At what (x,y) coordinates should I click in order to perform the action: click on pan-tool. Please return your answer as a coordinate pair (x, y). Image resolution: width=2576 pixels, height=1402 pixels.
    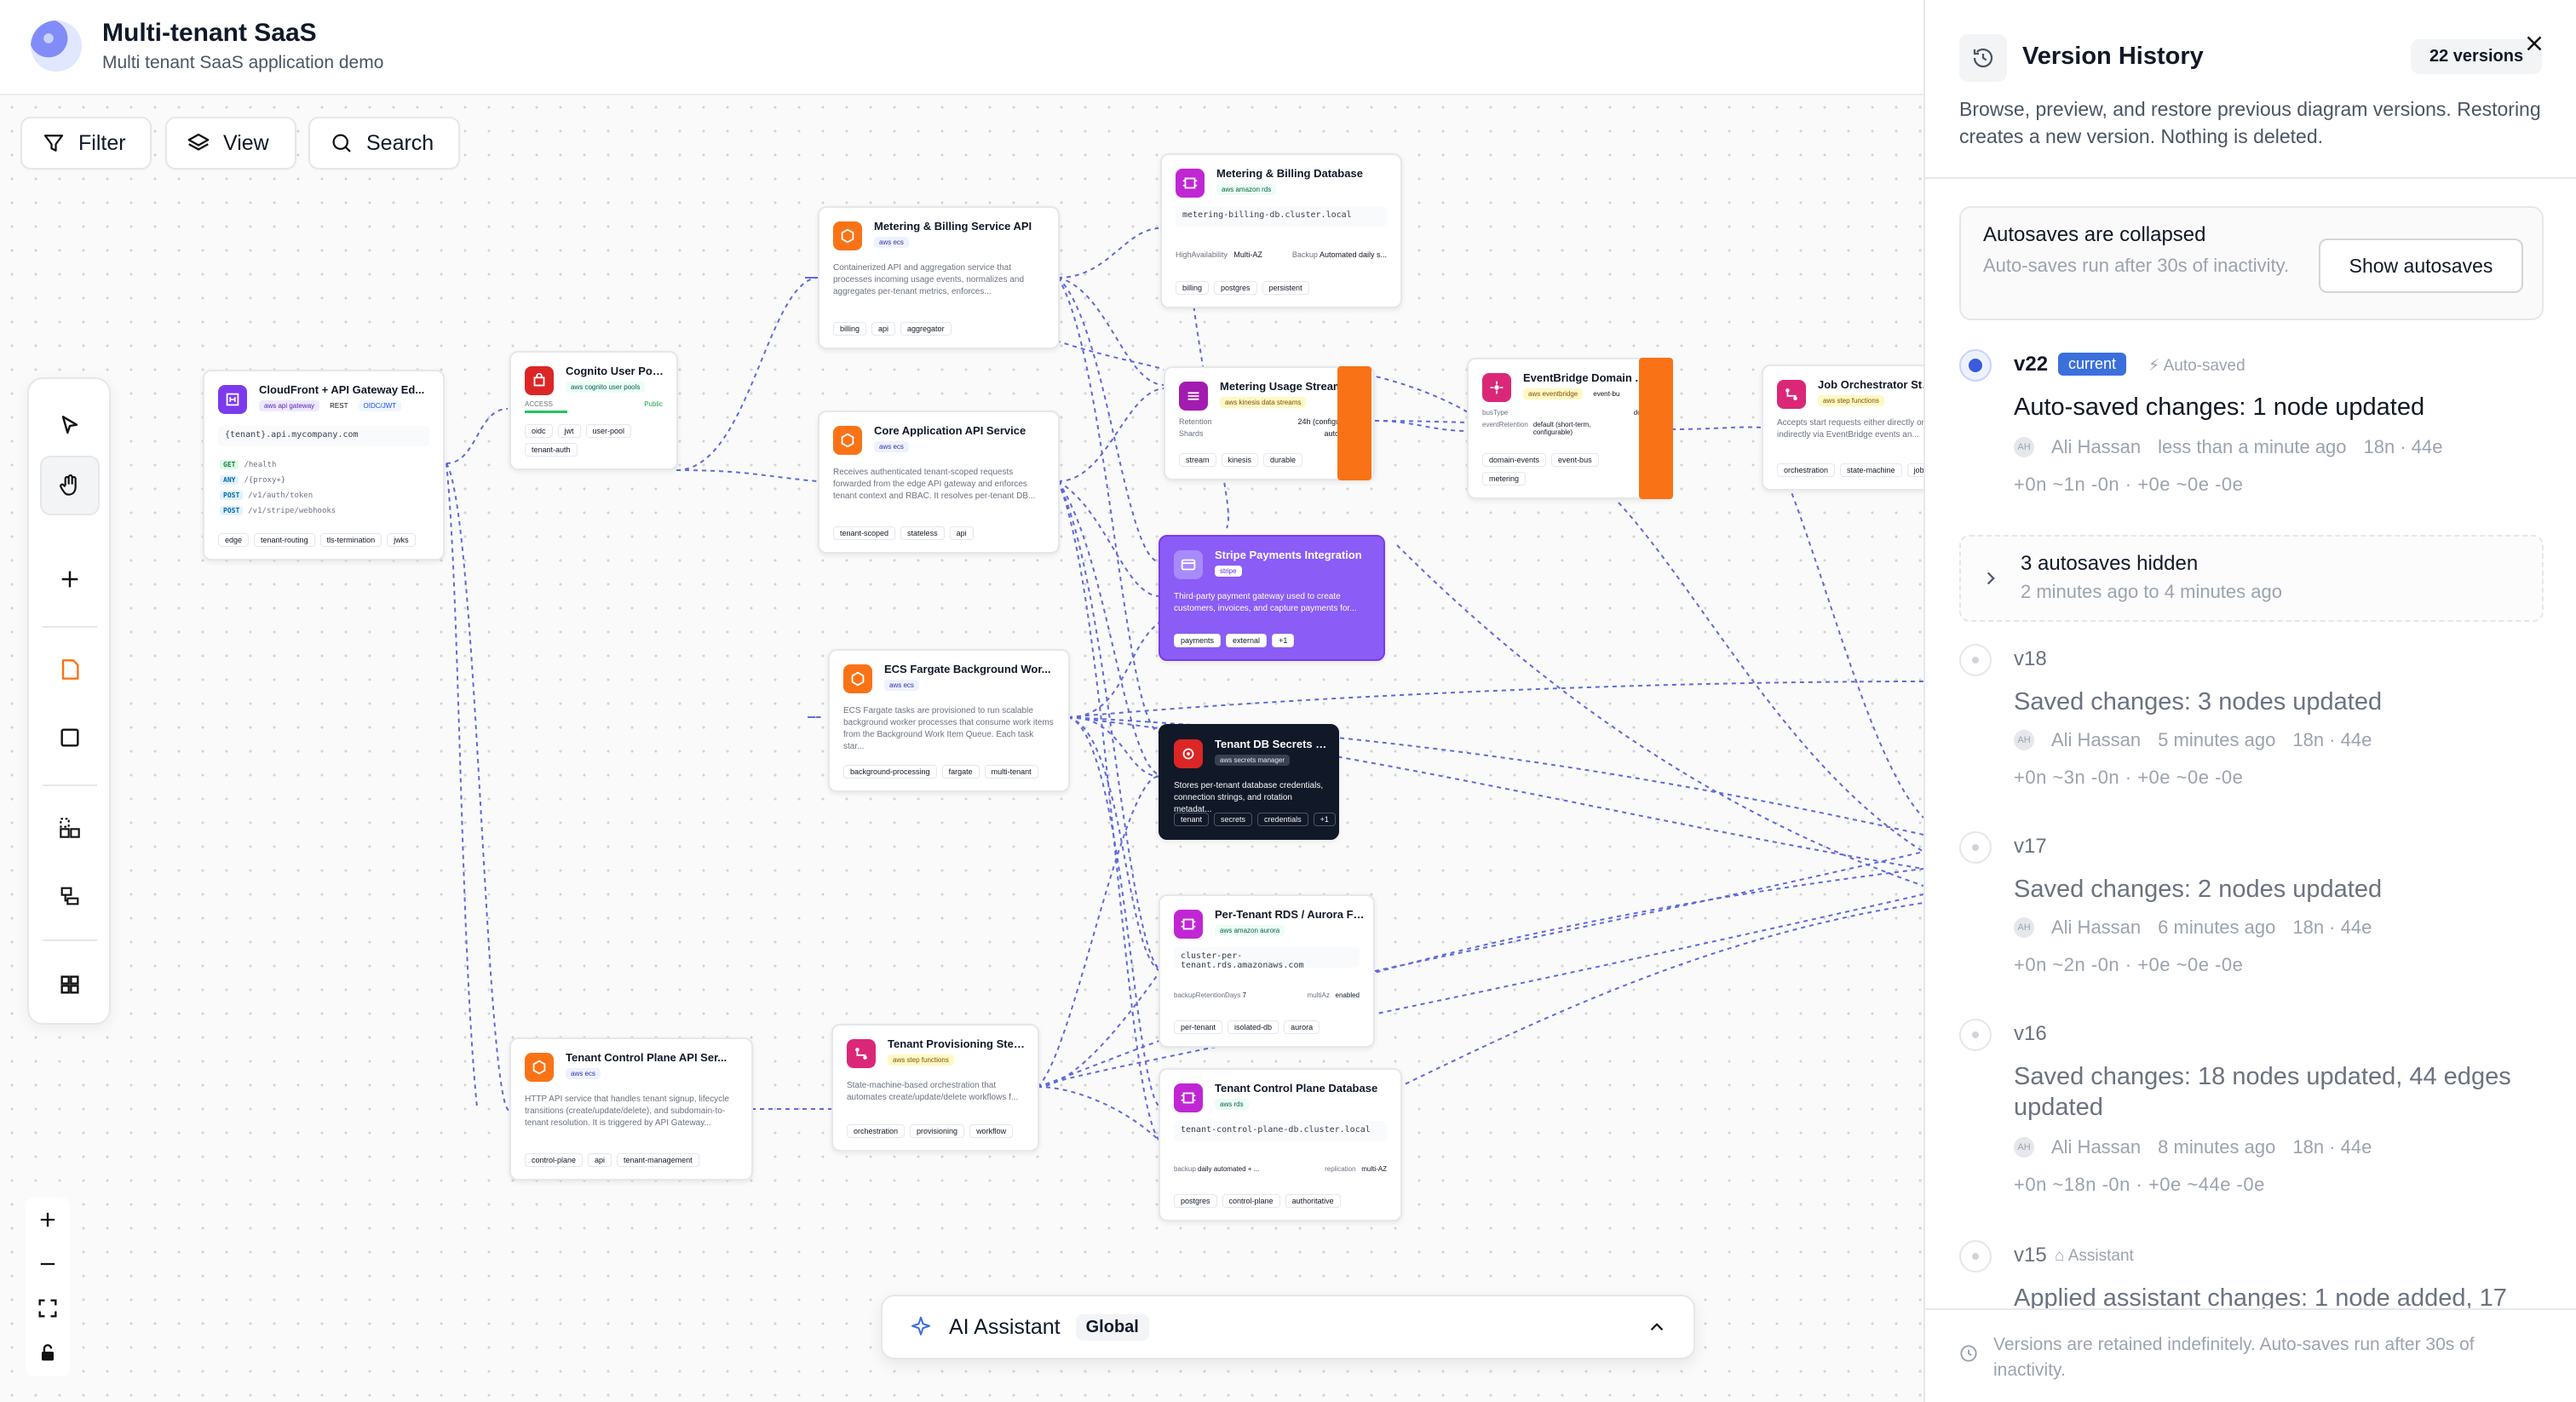
    Looking at the image, I should click on (70, 486).